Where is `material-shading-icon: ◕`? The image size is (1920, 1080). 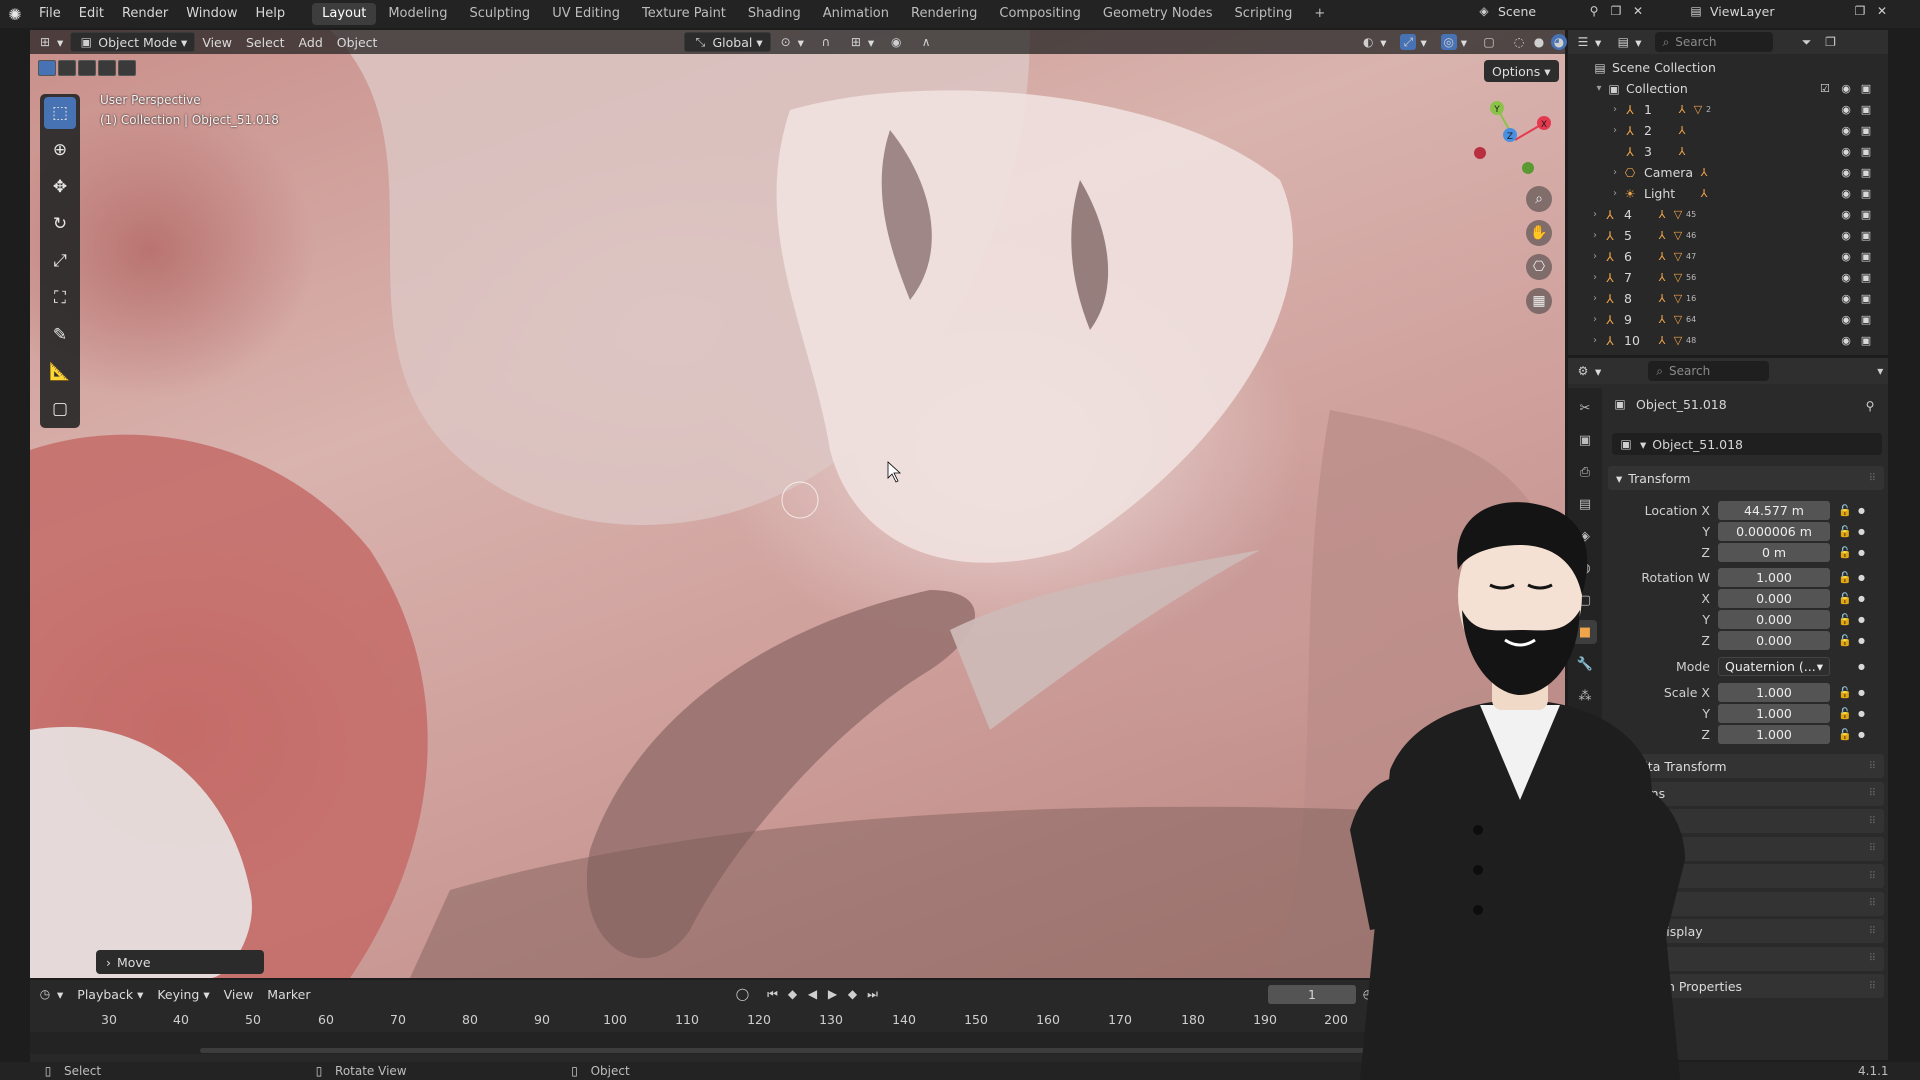
material-shading-icon: ◕ is located at coordinates (1559, 42).